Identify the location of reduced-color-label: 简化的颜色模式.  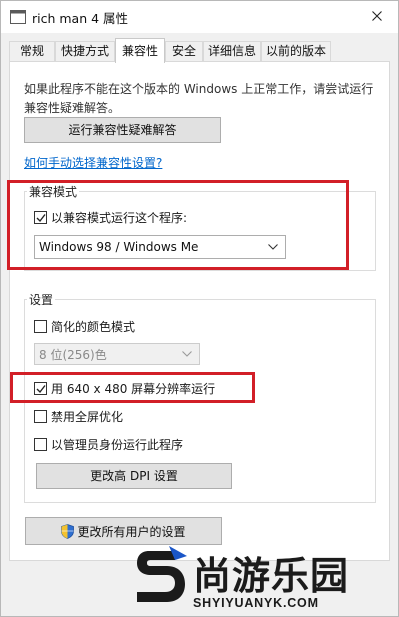
(93, 327).